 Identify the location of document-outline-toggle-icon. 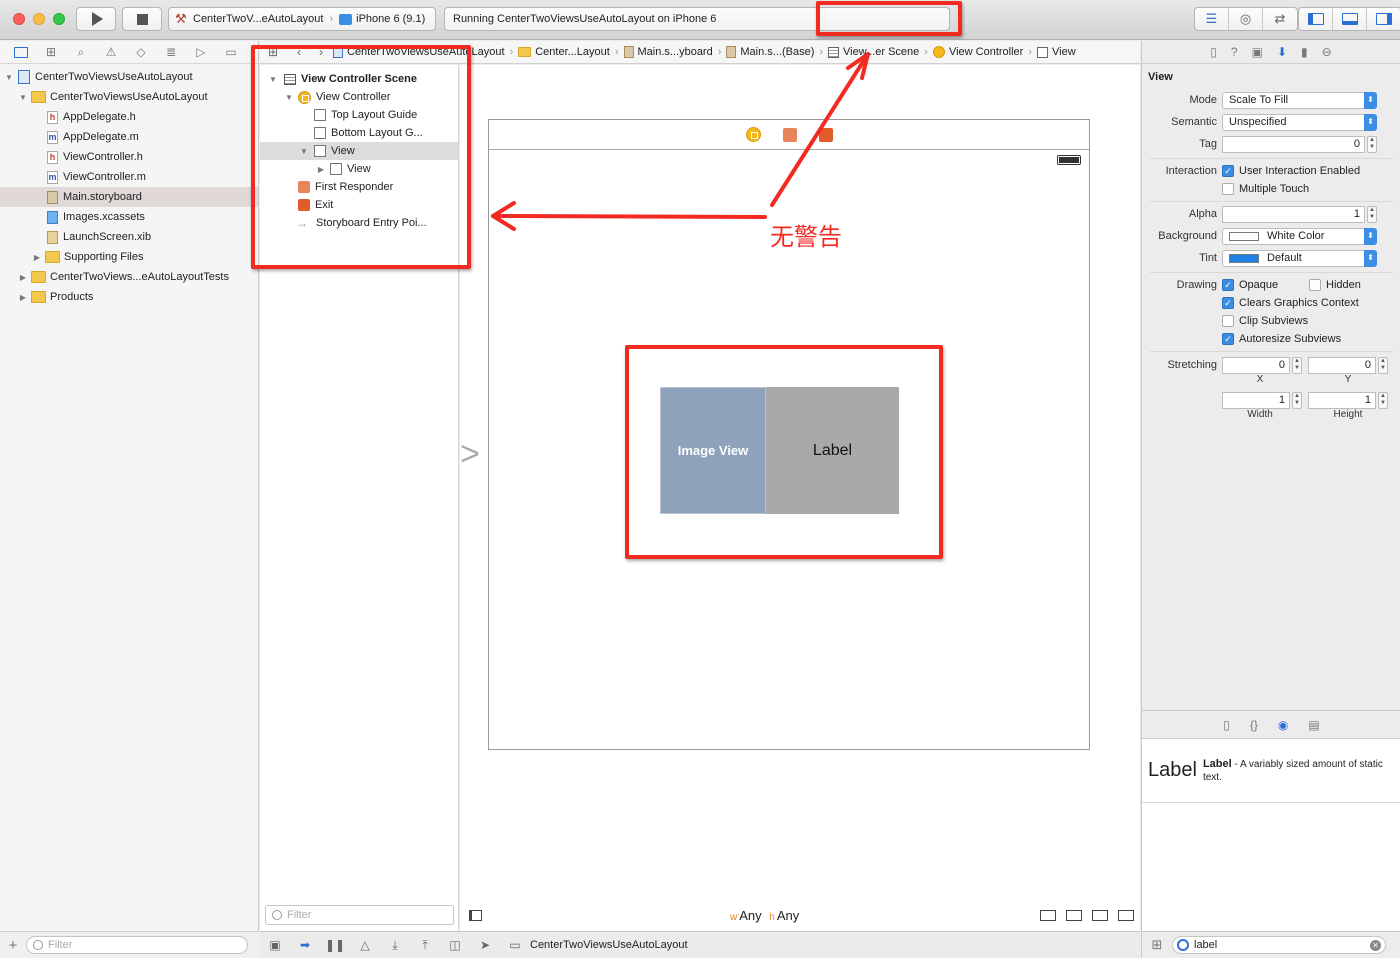
(475, 915).